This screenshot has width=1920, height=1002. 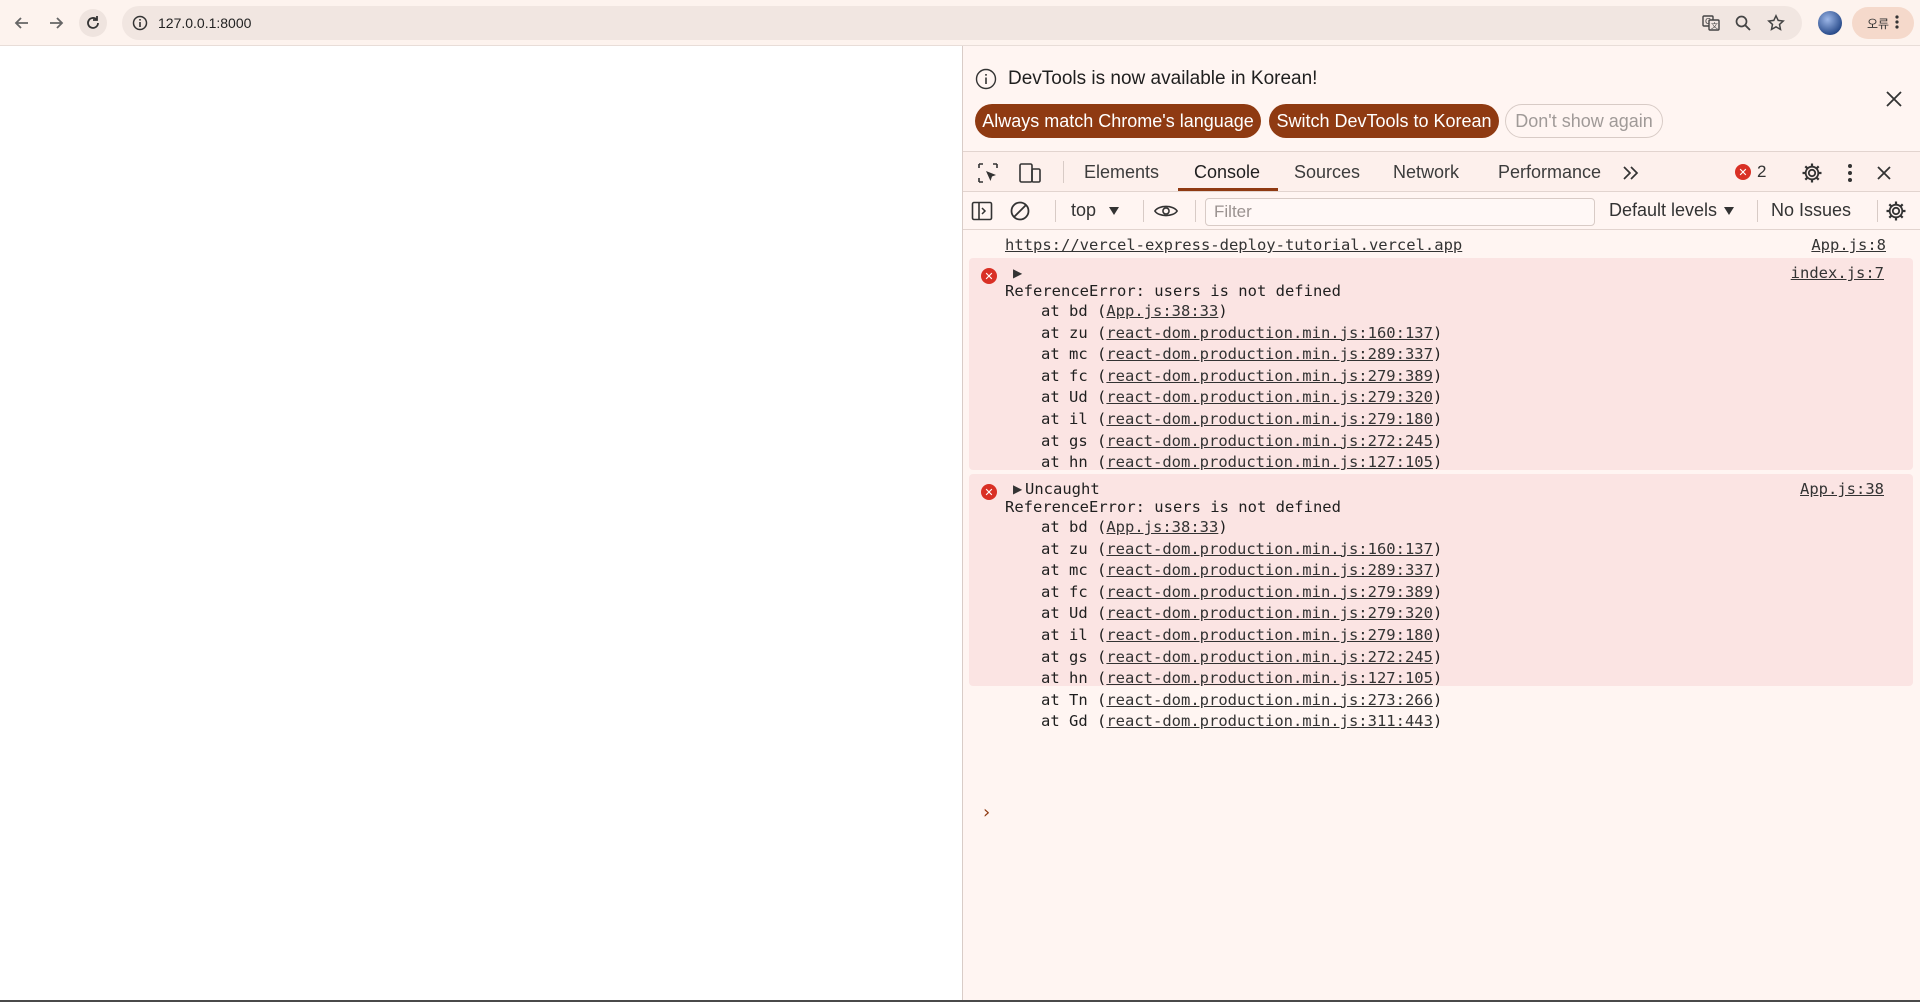 What do you see at coordinates (1830, 23) in the screenshot?
I see `avatar` at bounding box center [1830, 23].